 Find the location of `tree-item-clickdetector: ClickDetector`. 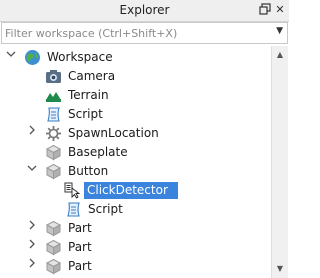

tree-item-clickdetector: ClickDetector is located at coordinates (135, 190).